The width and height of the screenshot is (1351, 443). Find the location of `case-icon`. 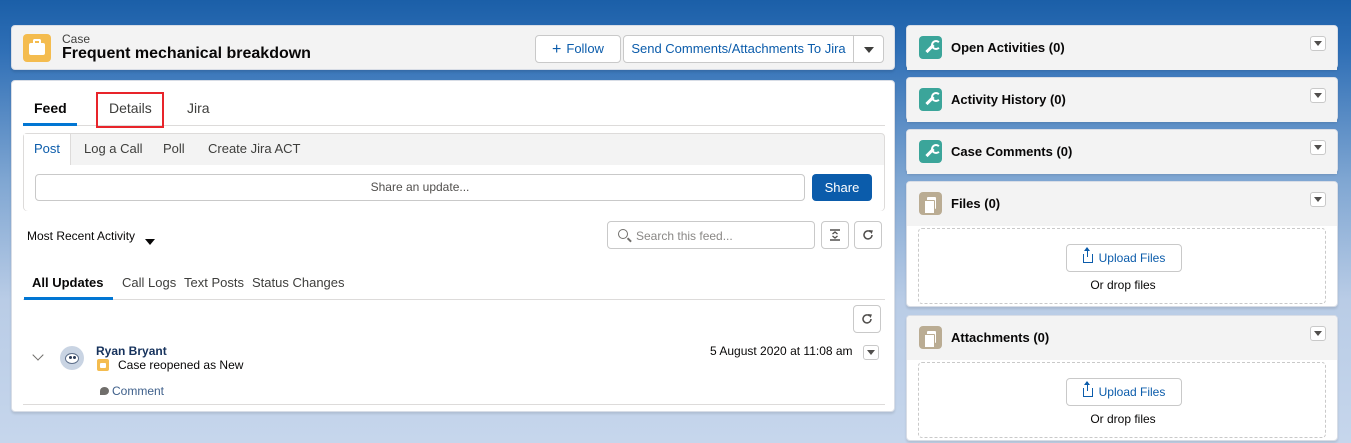

case-icon is located at coordinates (103, 365).